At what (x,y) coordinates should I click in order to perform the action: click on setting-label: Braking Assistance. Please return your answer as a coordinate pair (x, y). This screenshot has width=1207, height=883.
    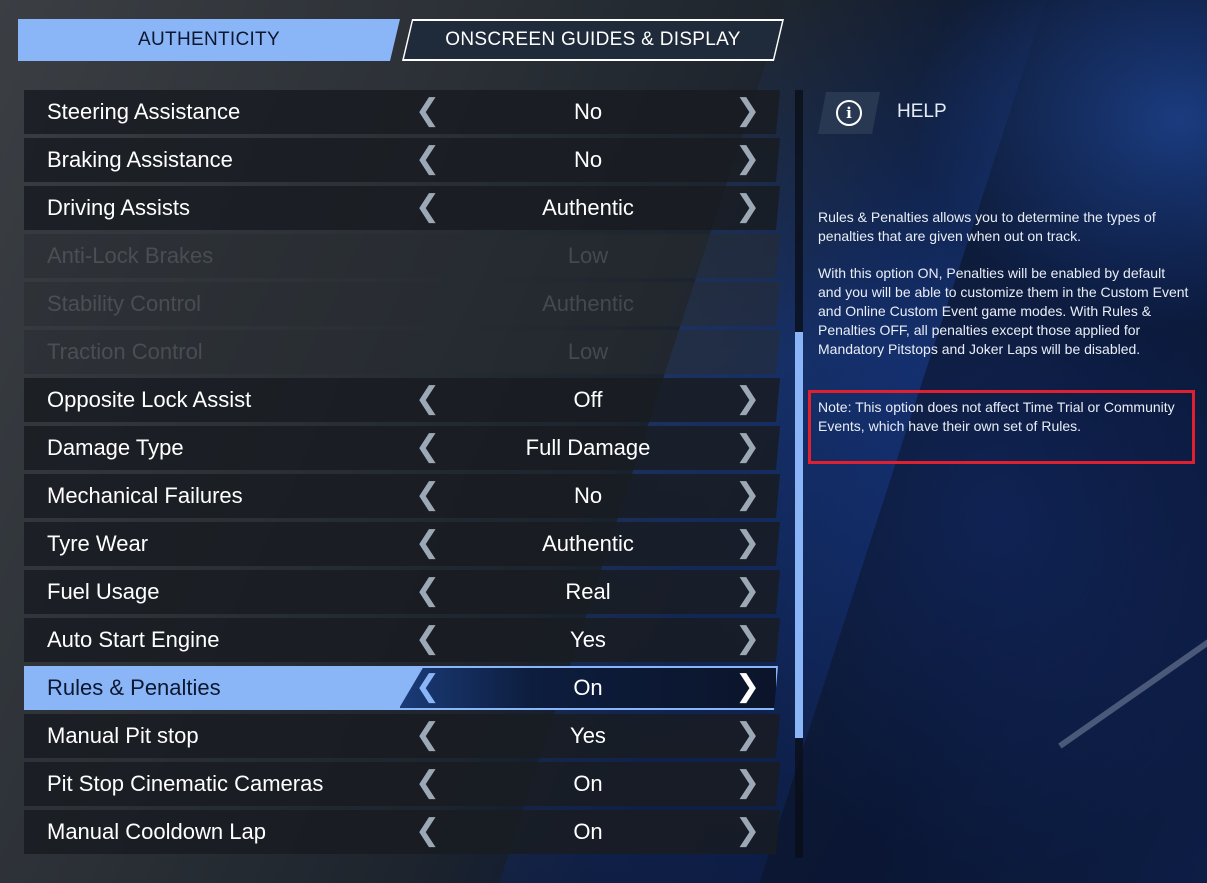
    Looking at the image, I should click on (140, 159).